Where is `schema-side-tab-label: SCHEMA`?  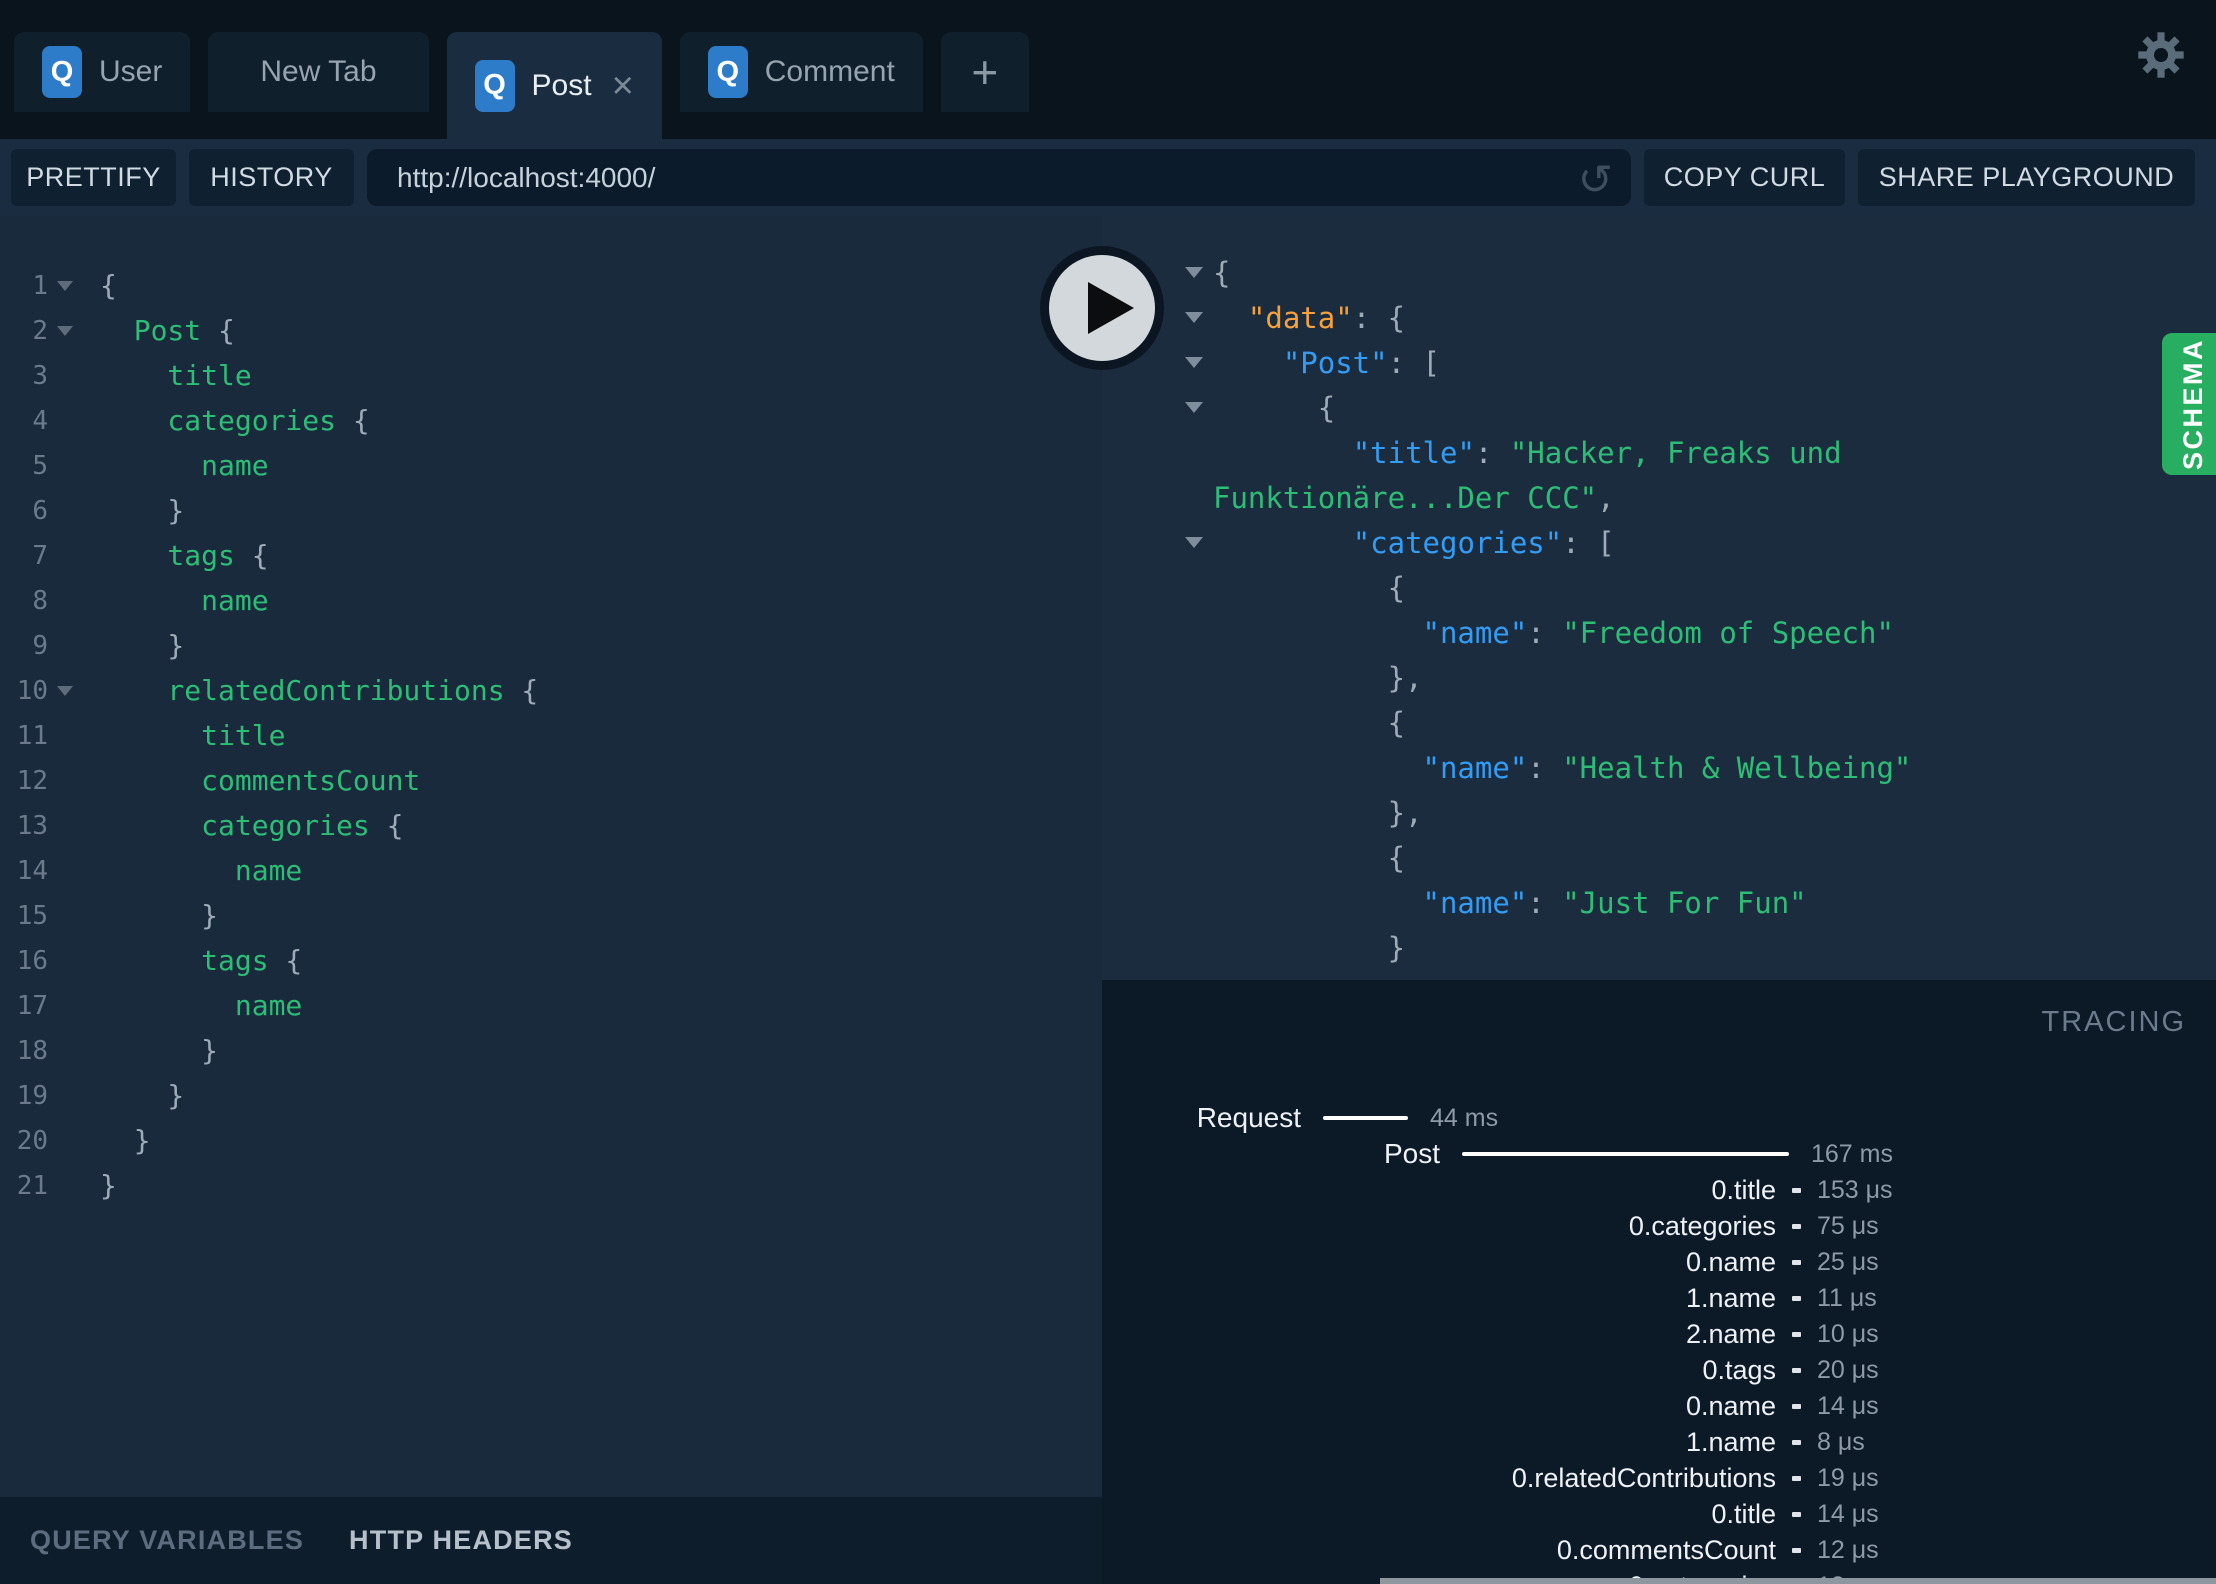 schema-side-tab-label: SCHEMA is located at coordinates (2192, 403).